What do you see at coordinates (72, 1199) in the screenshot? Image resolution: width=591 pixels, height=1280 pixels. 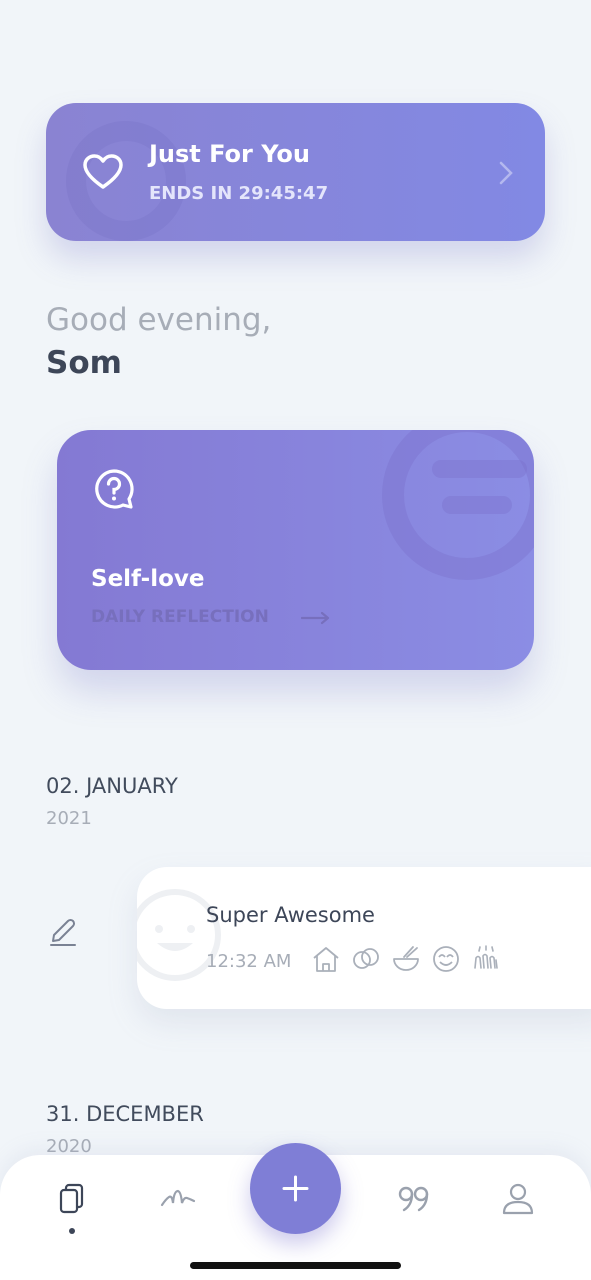 I see `entries-icon` at bounding box center [72, 1199].